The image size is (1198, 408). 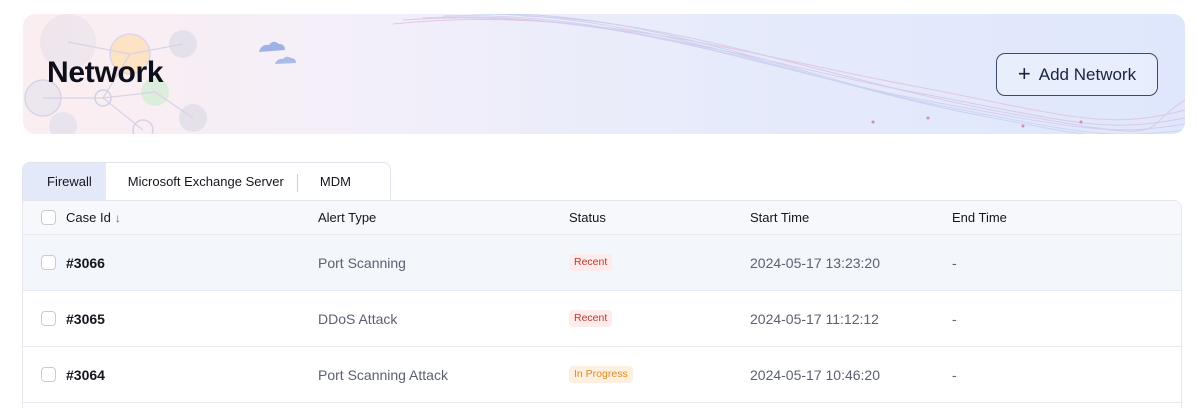 What do you see at coordinates (117, 217) in the screenshot?
I see `arrow-down-icon: ↓` at bounding box center [117, 217].